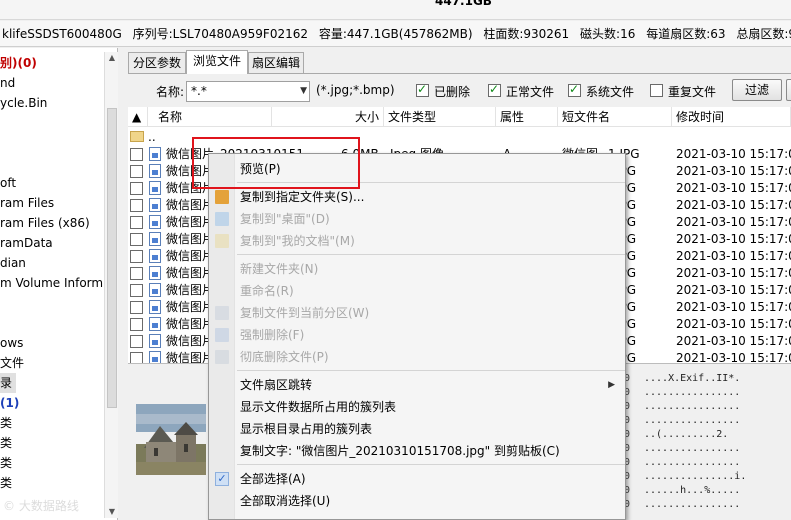  What do you see at coordinates (417, 501) in the screenshot?
I see `menu-item: 全部取消选择(U)` at bounding box center [417, 501].